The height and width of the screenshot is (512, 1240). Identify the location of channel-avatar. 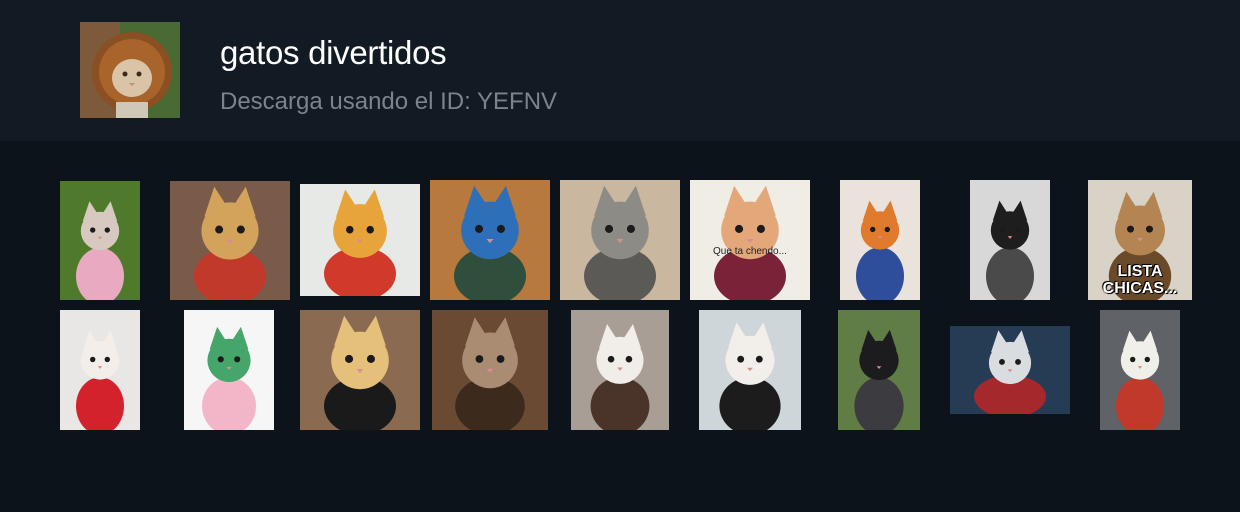
(130, 70).